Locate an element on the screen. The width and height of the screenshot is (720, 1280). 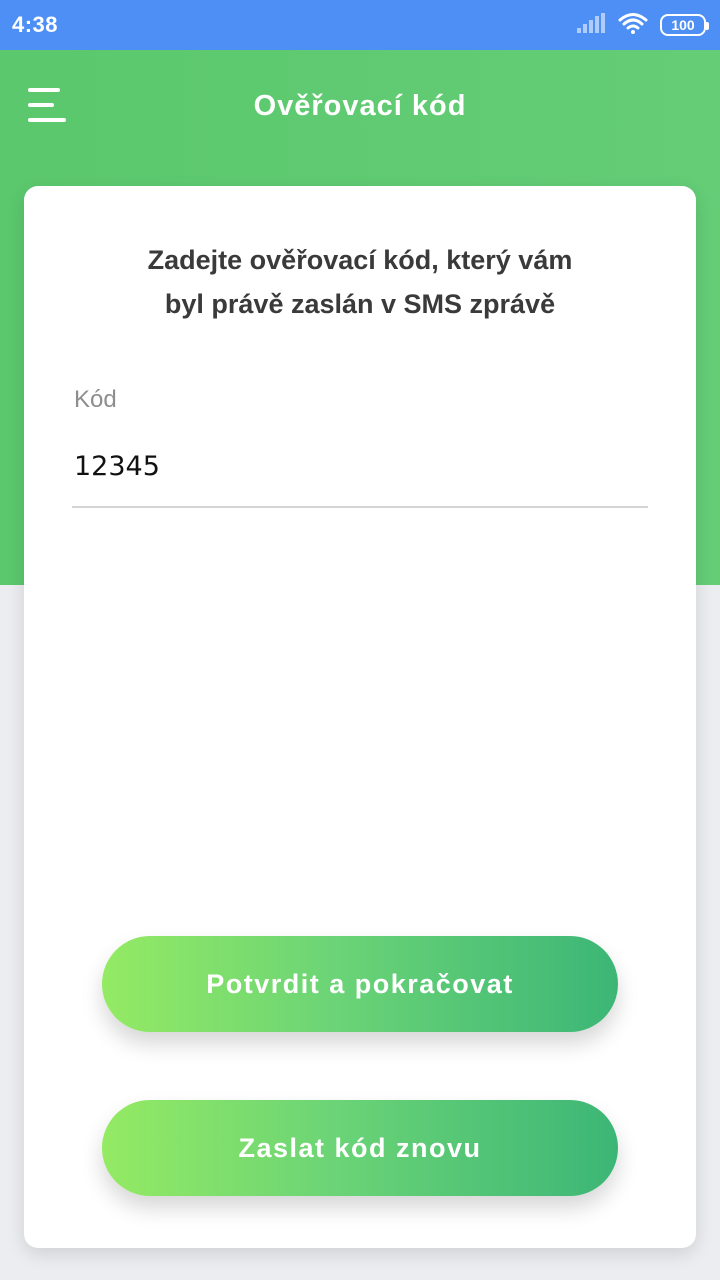
resend-code-button: Zaslat kód znovu is located at coordinates (360, 1148).